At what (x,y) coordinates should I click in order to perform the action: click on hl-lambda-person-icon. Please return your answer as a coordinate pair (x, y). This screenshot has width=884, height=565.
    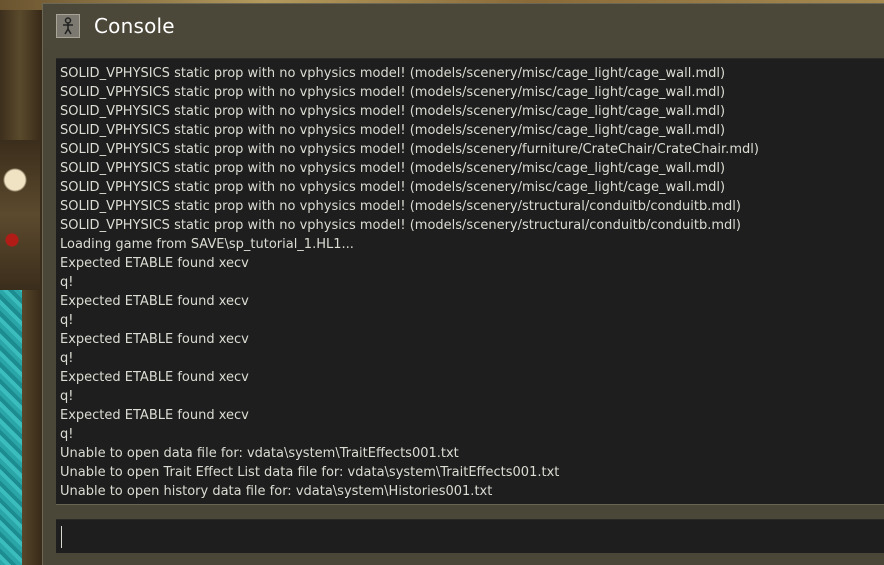
    Looking at the image, I should click on (68, 26).